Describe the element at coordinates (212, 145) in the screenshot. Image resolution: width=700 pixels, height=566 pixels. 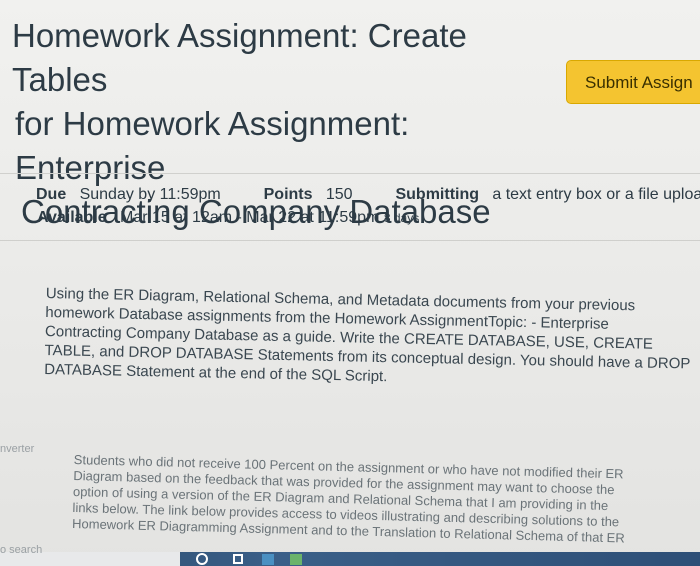
I see `title-line-2: for Homework Assignment: Enterprise` at that location.